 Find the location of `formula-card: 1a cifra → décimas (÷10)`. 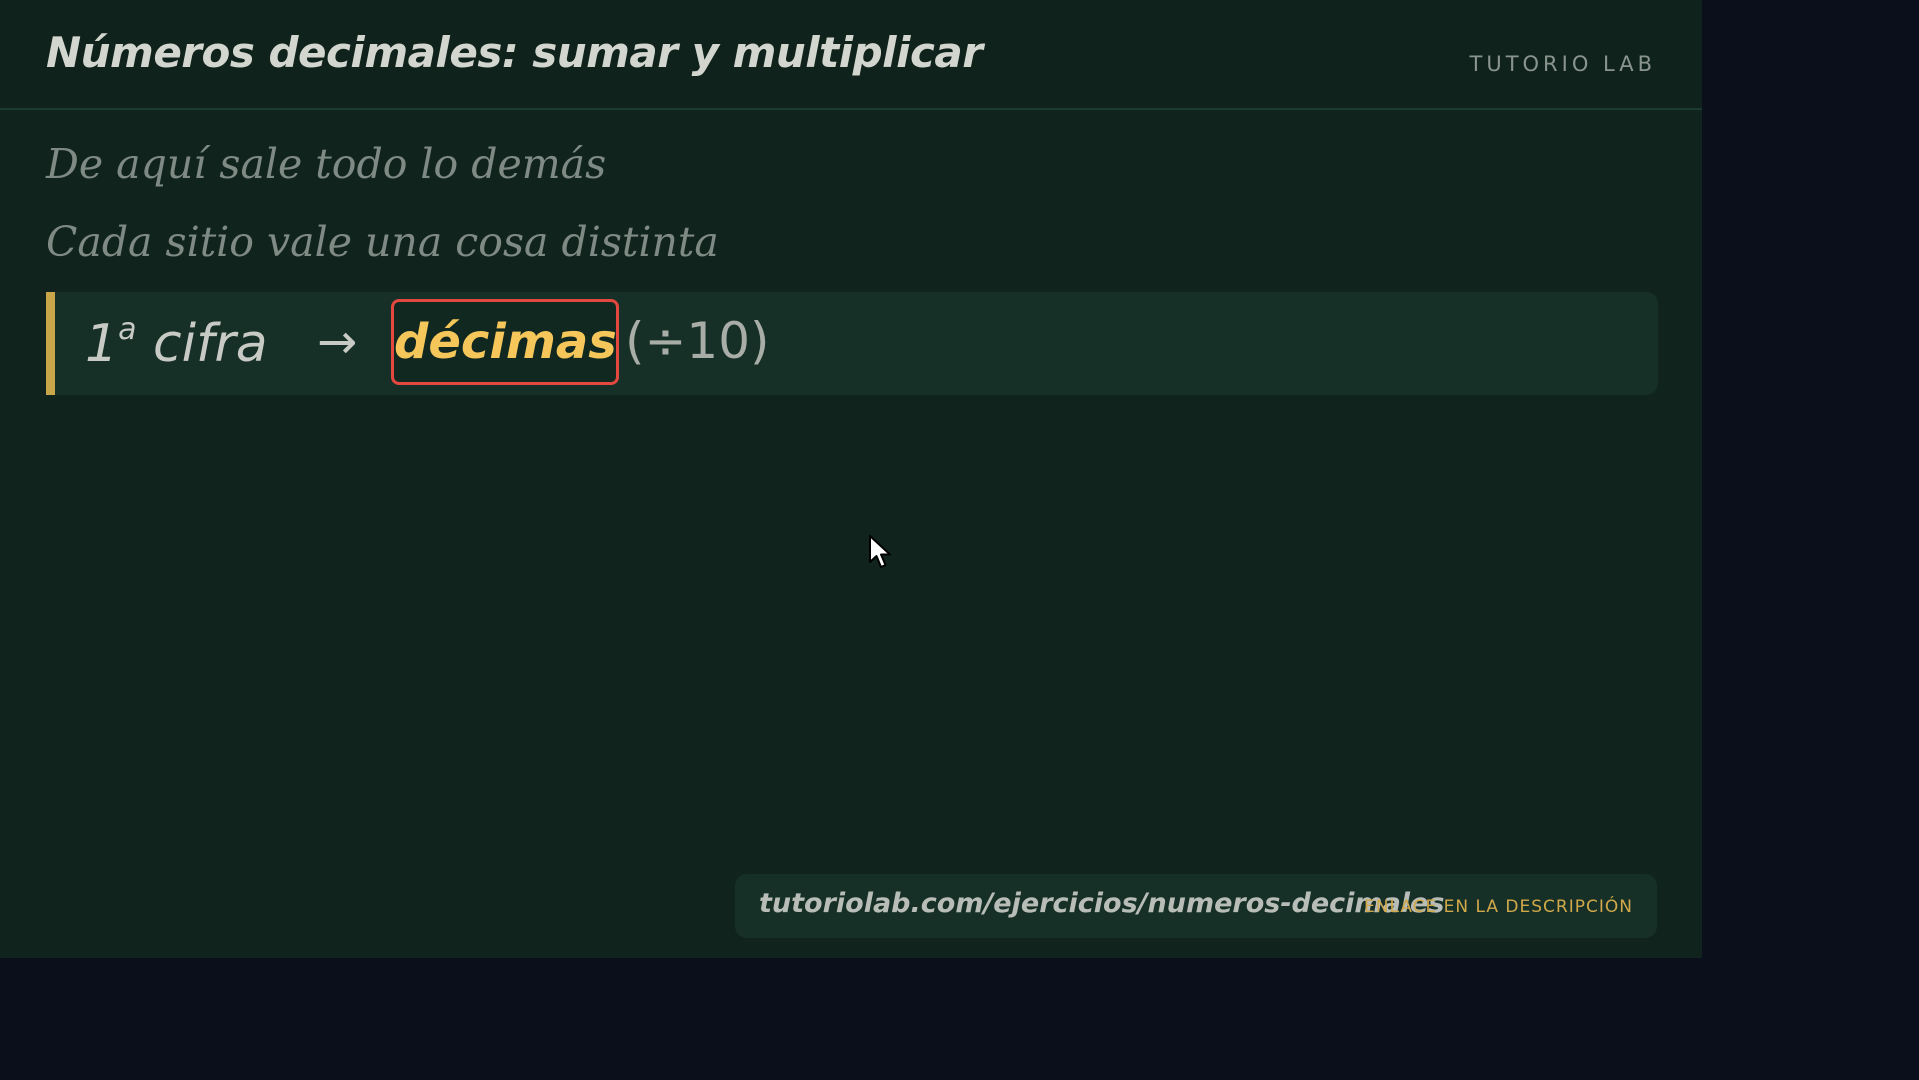

formula-card: 1a cifra → décimas (÷10) is located at coordinates (852, 343).